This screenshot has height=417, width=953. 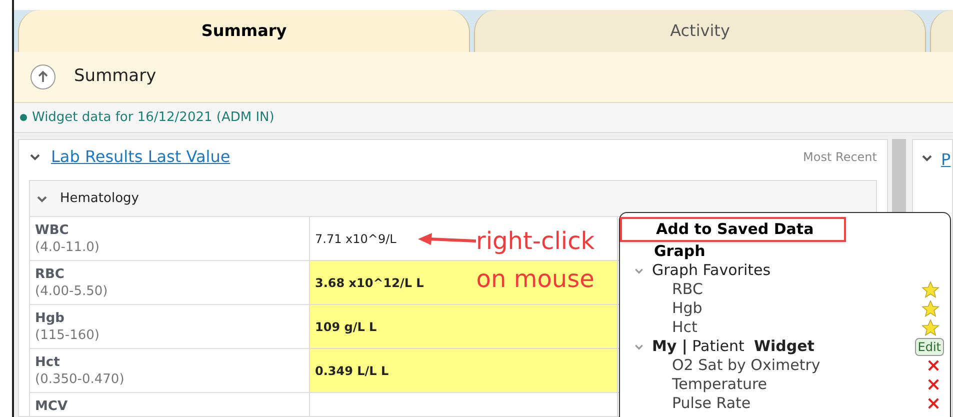 What do you see at coordinates (43, 77) in the screenshot?
I see `arrow-up-icon` at bounding box center [43, 77].